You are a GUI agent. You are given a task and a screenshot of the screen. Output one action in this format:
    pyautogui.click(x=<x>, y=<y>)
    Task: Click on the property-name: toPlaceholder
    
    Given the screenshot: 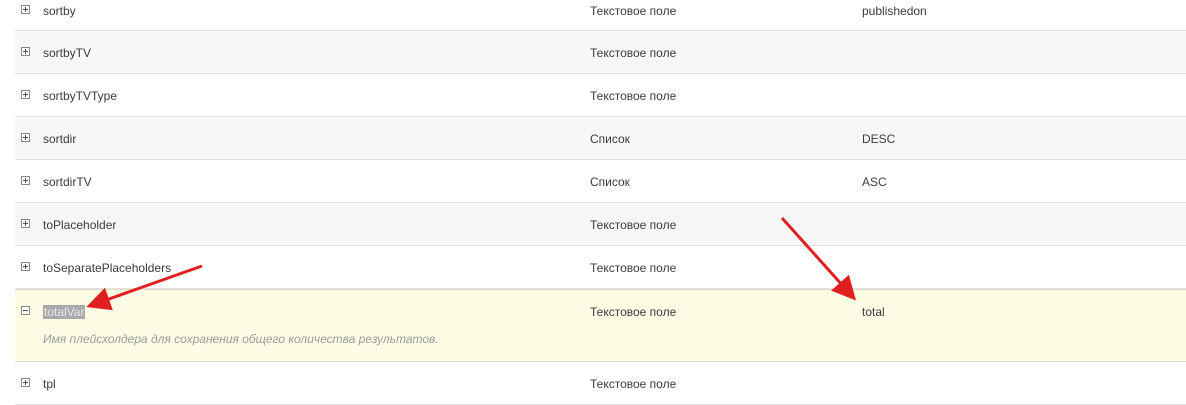 What is the action you would take?
    pyautogui.click(x=79, y=225)
    